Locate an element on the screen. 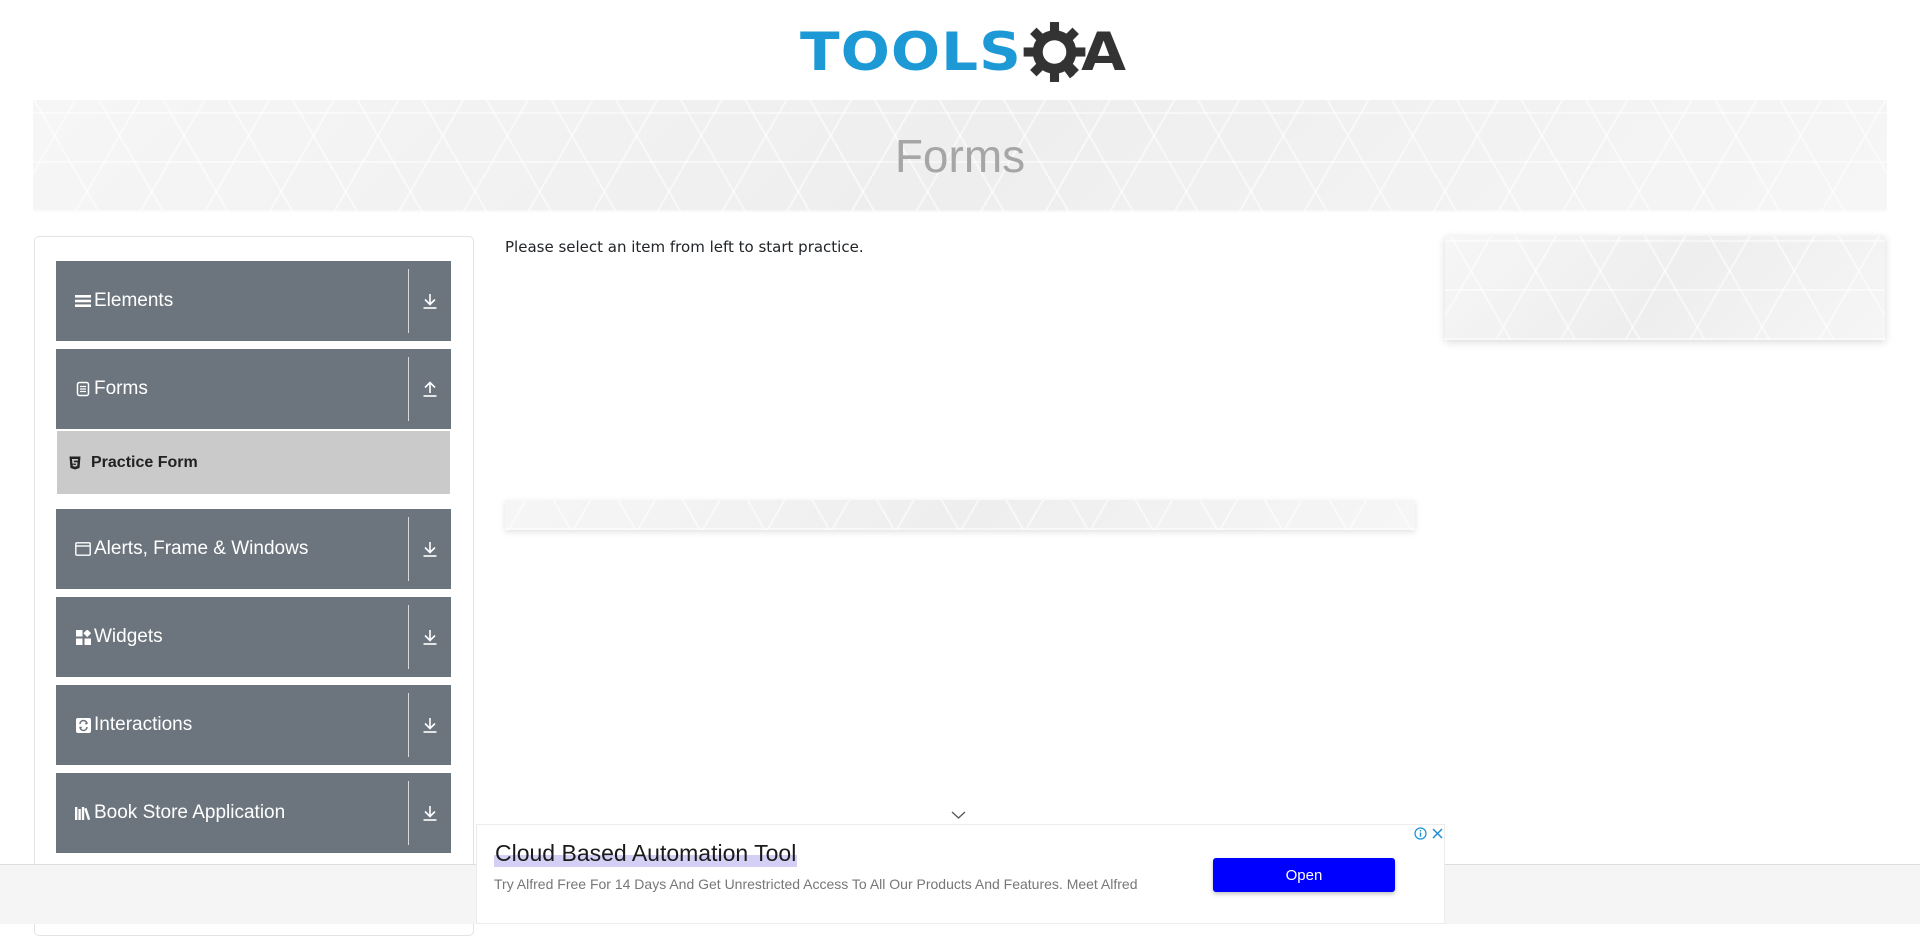 The width and height of the screenshot is (1920, 936). interaction-icon is located at coordinates (83, 725).